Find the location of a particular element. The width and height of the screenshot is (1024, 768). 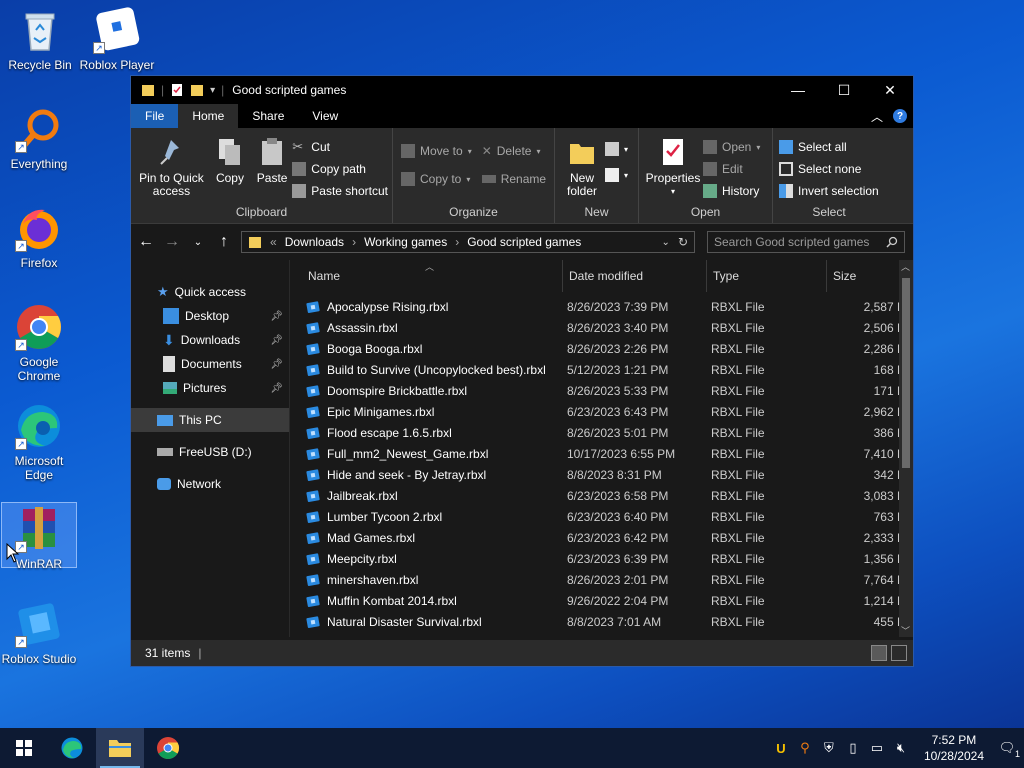

maximize-button: ☐ is located at coordinates (844, 90).